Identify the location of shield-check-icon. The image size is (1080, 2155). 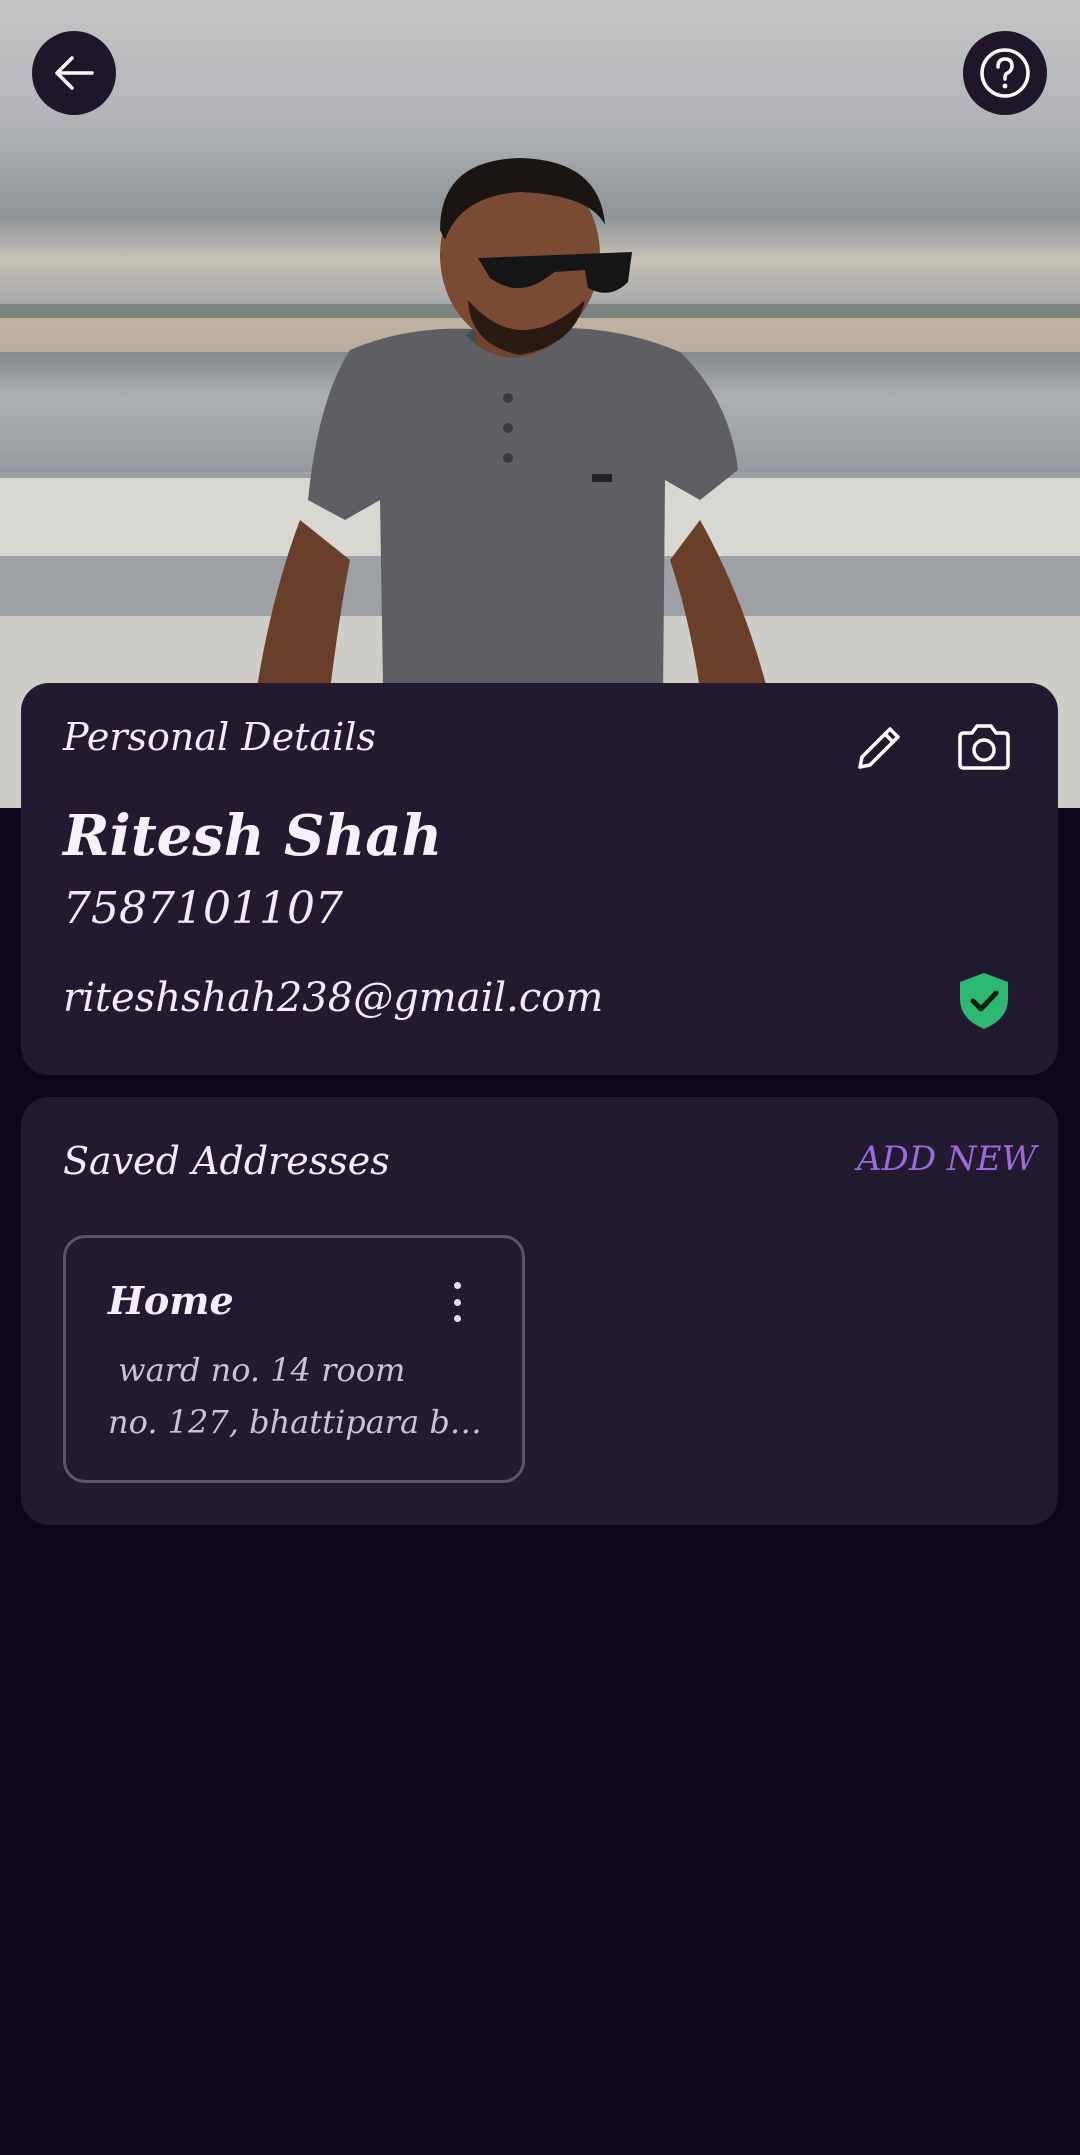
(984, 1001).